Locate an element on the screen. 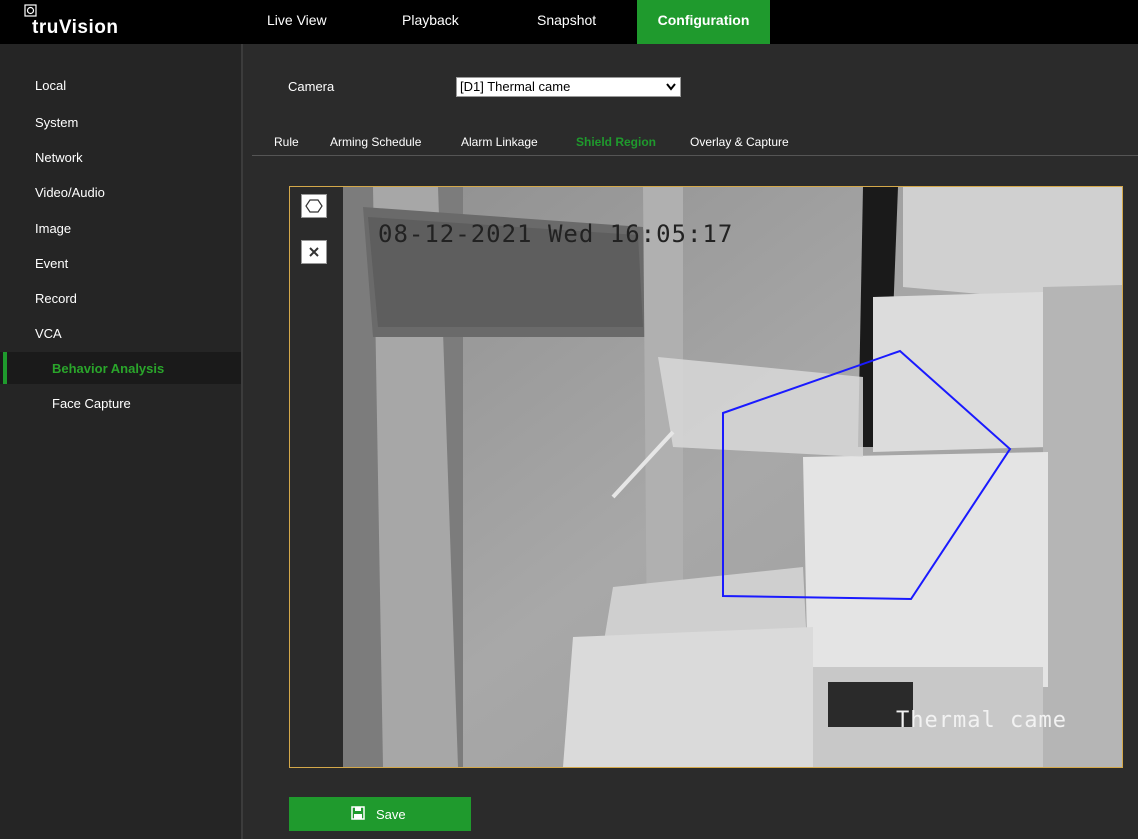 This screenshot has height=839, width=1138. nav-tab-snapshot: Snapshot is located at coordinates (566, 22).